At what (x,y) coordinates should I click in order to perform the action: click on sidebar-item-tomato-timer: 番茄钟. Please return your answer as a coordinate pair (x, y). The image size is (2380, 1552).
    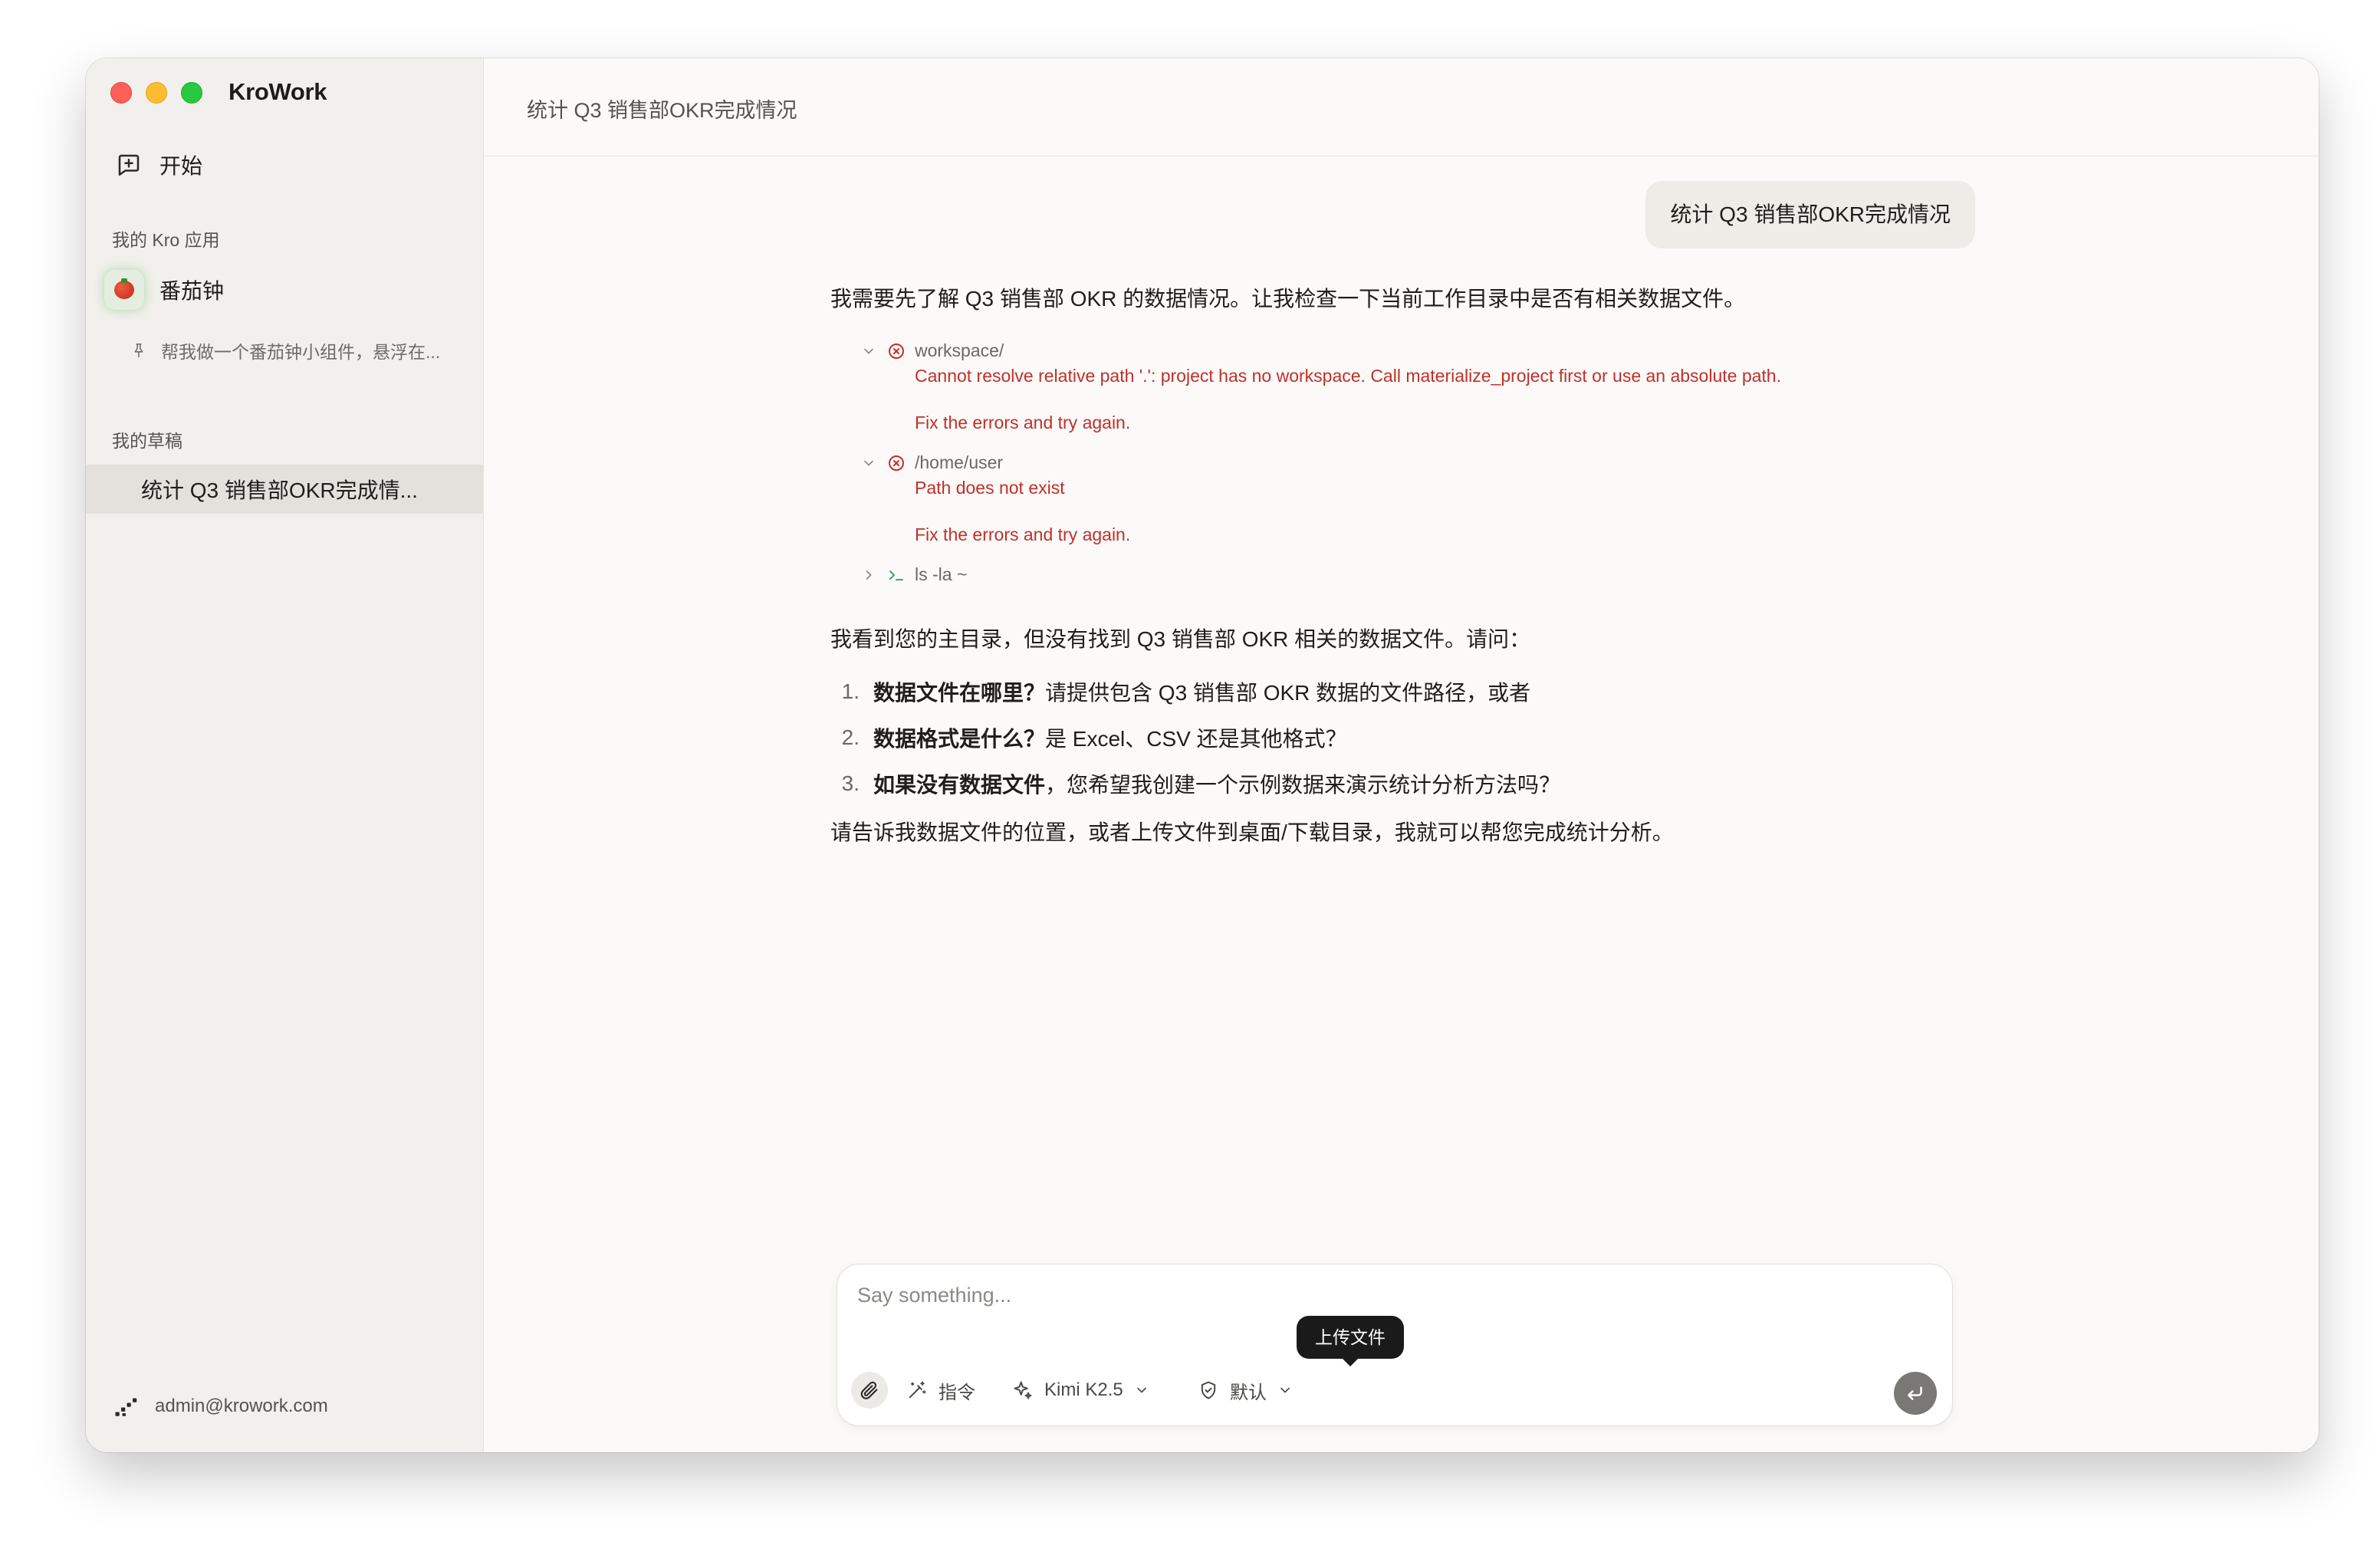
    Looking at the image, I should click on (280, 290).